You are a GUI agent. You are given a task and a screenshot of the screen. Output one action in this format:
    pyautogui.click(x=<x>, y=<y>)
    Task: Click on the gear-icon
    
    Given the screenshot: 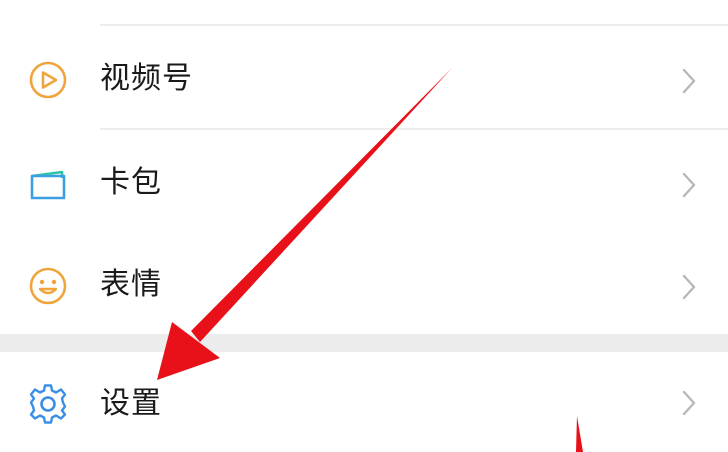 What is the action you would take?
    pyautogui.click(x=48, y=404)
    